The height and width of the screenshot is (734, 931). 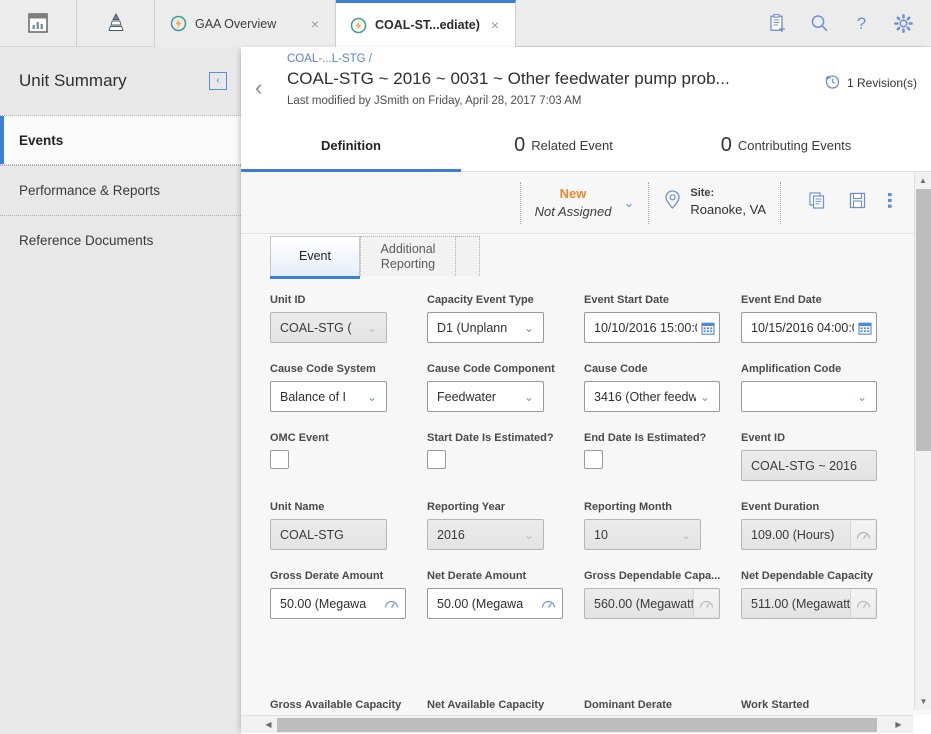 What do you see at coordinates (38, 23) in the screenshot?
I see `dashboard-chart-icon` at bounding box center [38, 23].